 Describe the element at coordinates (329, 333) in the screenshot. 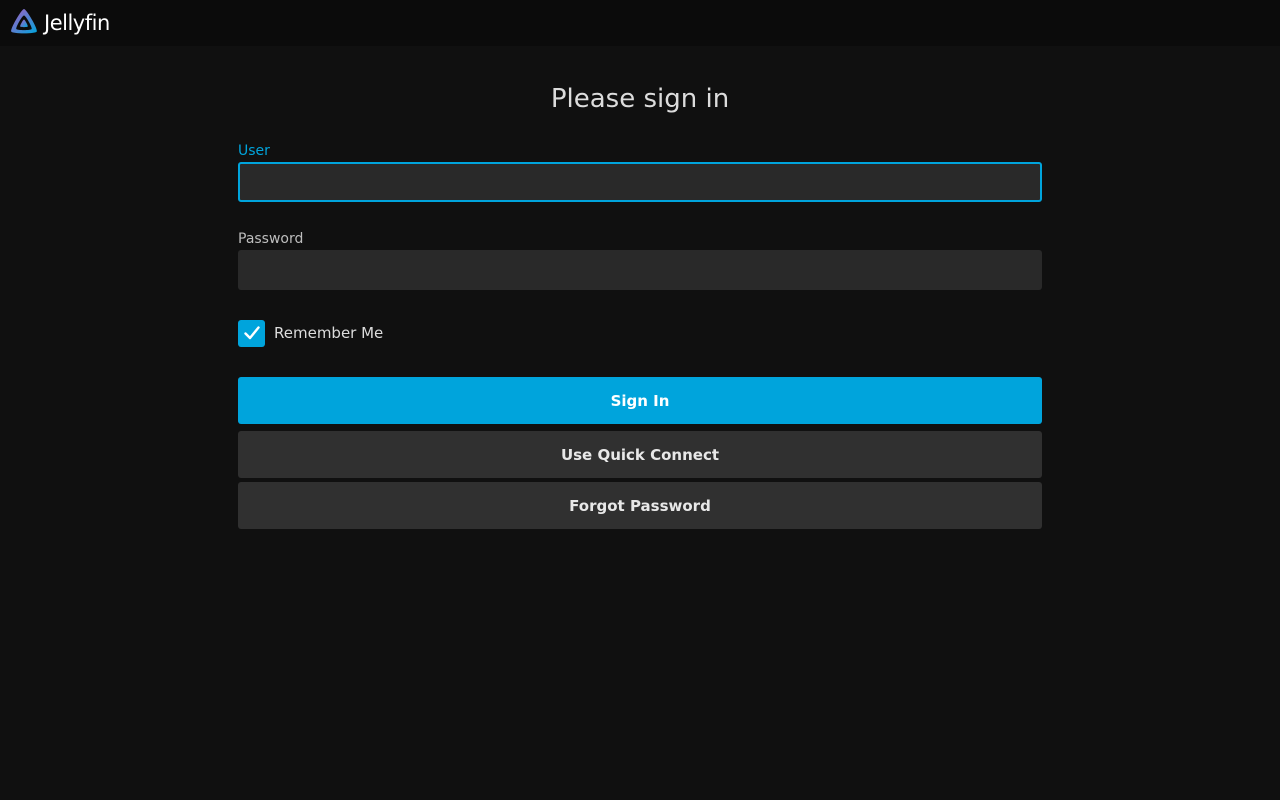

I see `remember-me-label: Remember Me` at that location.